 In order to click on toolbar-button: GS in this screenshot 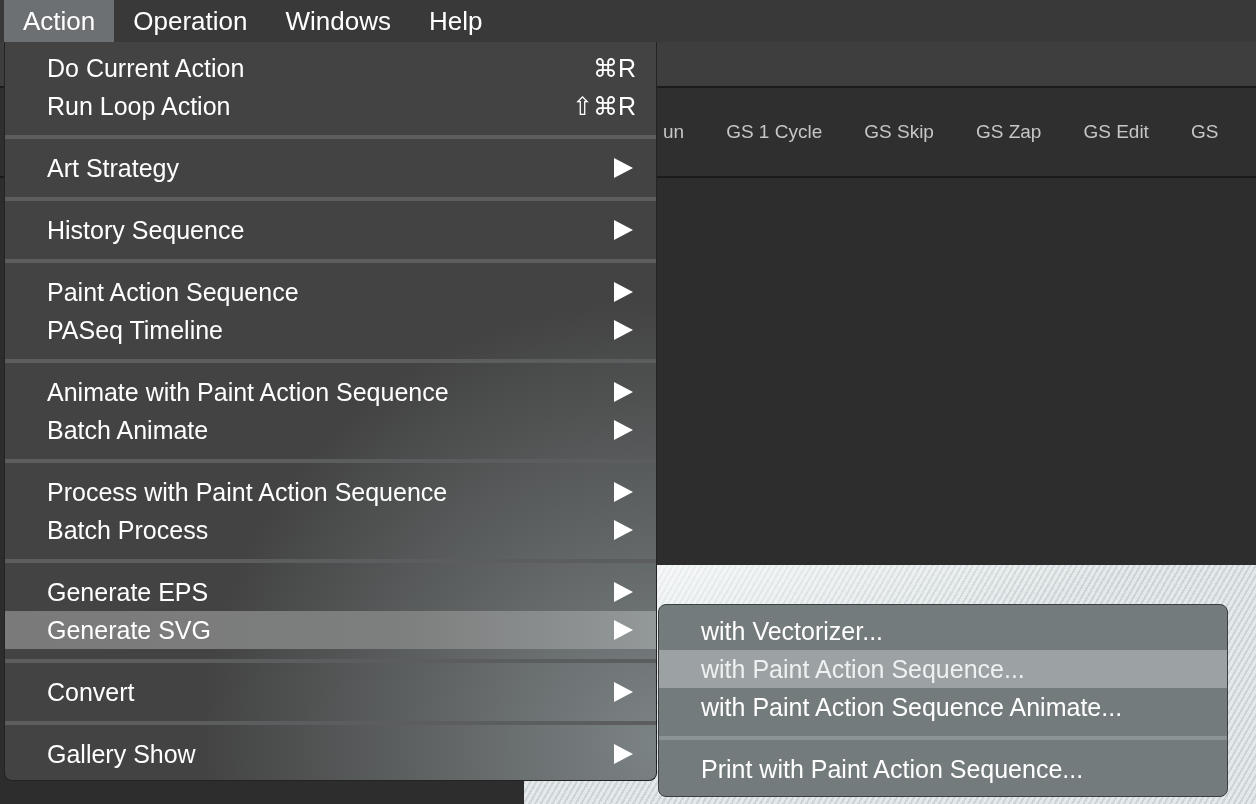, I will do `click(1204, 132)`.